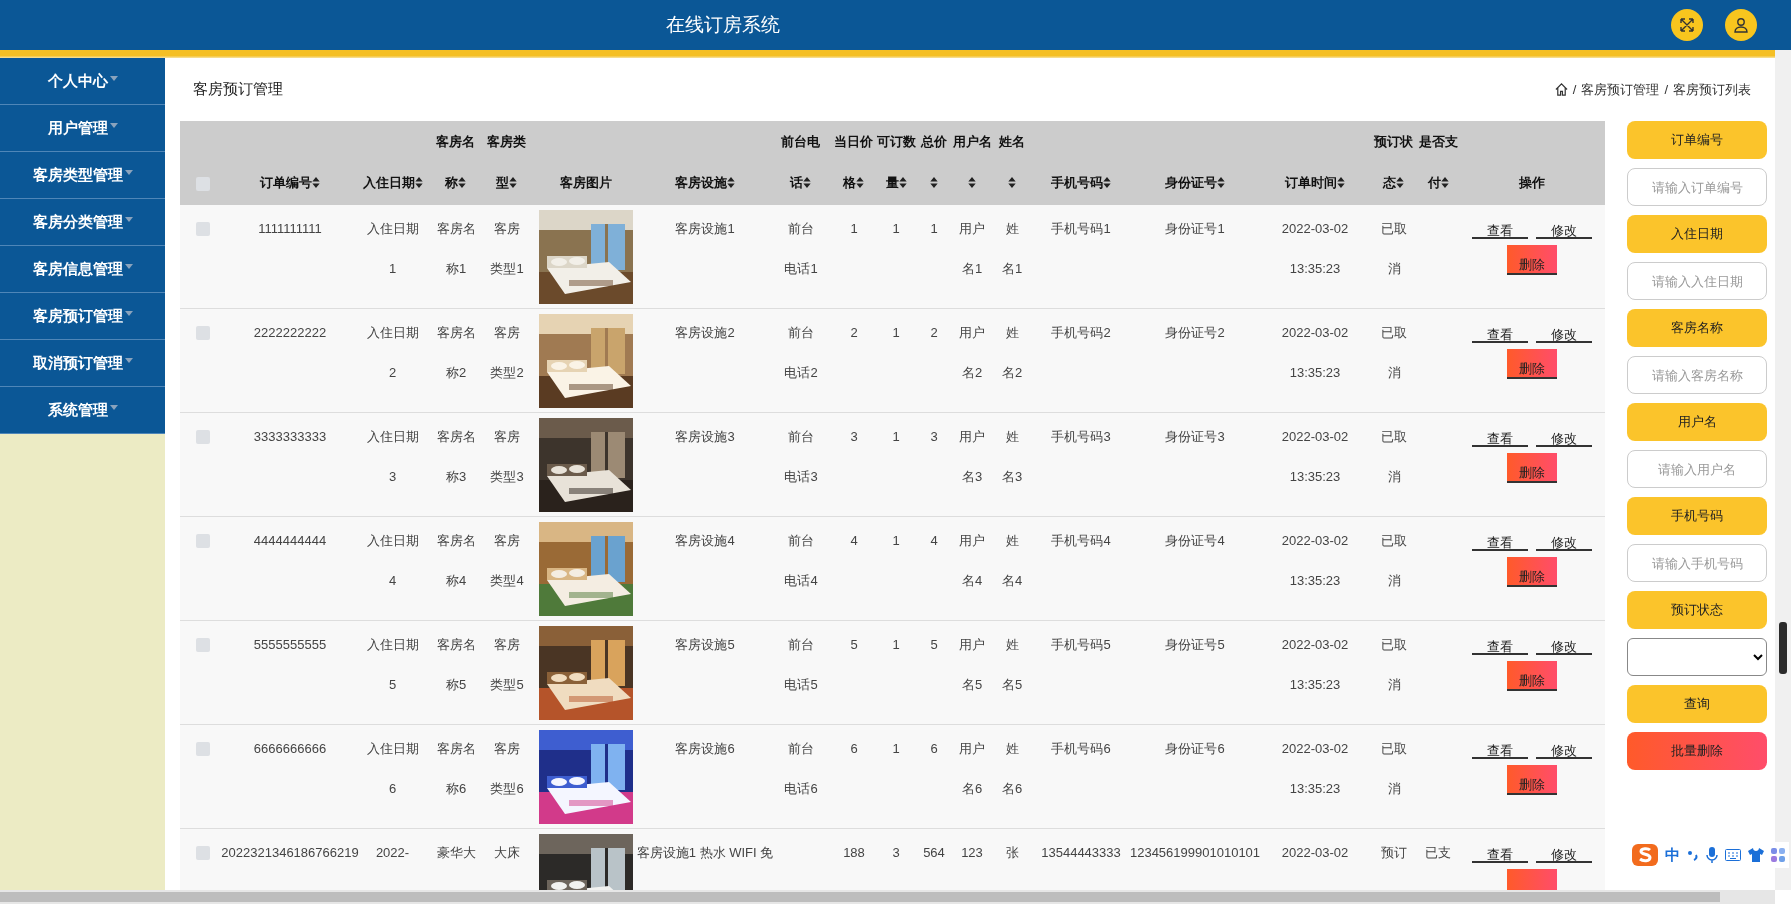  I want to click on batch-delete-button: 批量删除, so click(1697, 751).